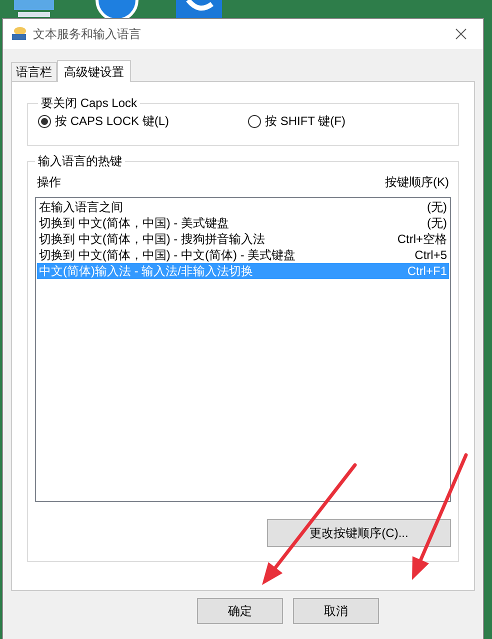 This screenshot has height=639, width=492. What do you see at coordinates (87, 34) in the screenshot?
I see `window-title: 文本服务和输入语言` at bounding box center [87, 34].